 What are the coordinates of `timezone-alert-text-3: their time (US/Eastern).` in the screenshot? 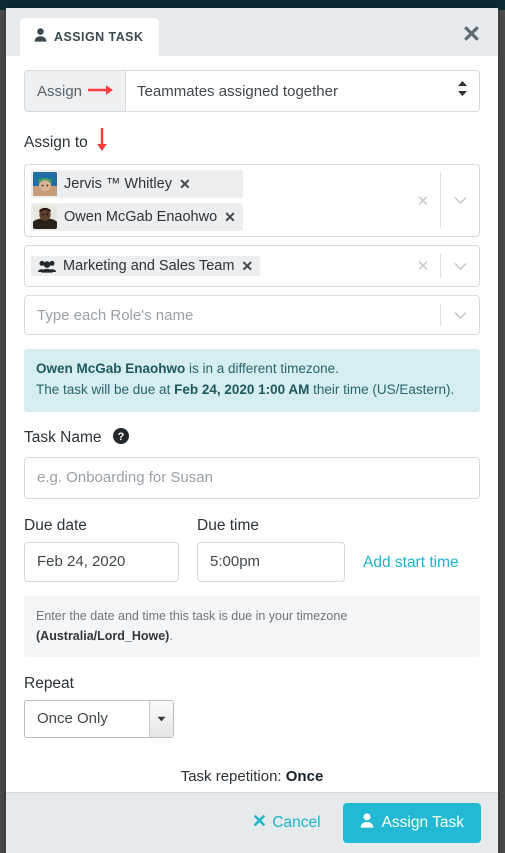 It's located at (382, 389).